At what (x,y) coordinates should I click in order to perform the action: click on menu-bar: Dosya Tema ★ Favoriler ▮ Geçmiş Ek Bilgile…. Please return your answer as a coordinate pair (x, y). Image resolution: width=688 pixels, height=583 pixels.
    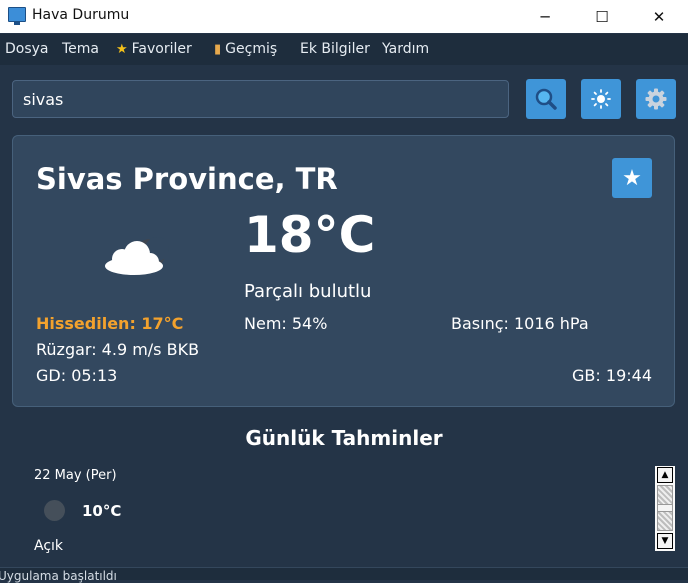
    Looking at the image, I should click on (344, 49).